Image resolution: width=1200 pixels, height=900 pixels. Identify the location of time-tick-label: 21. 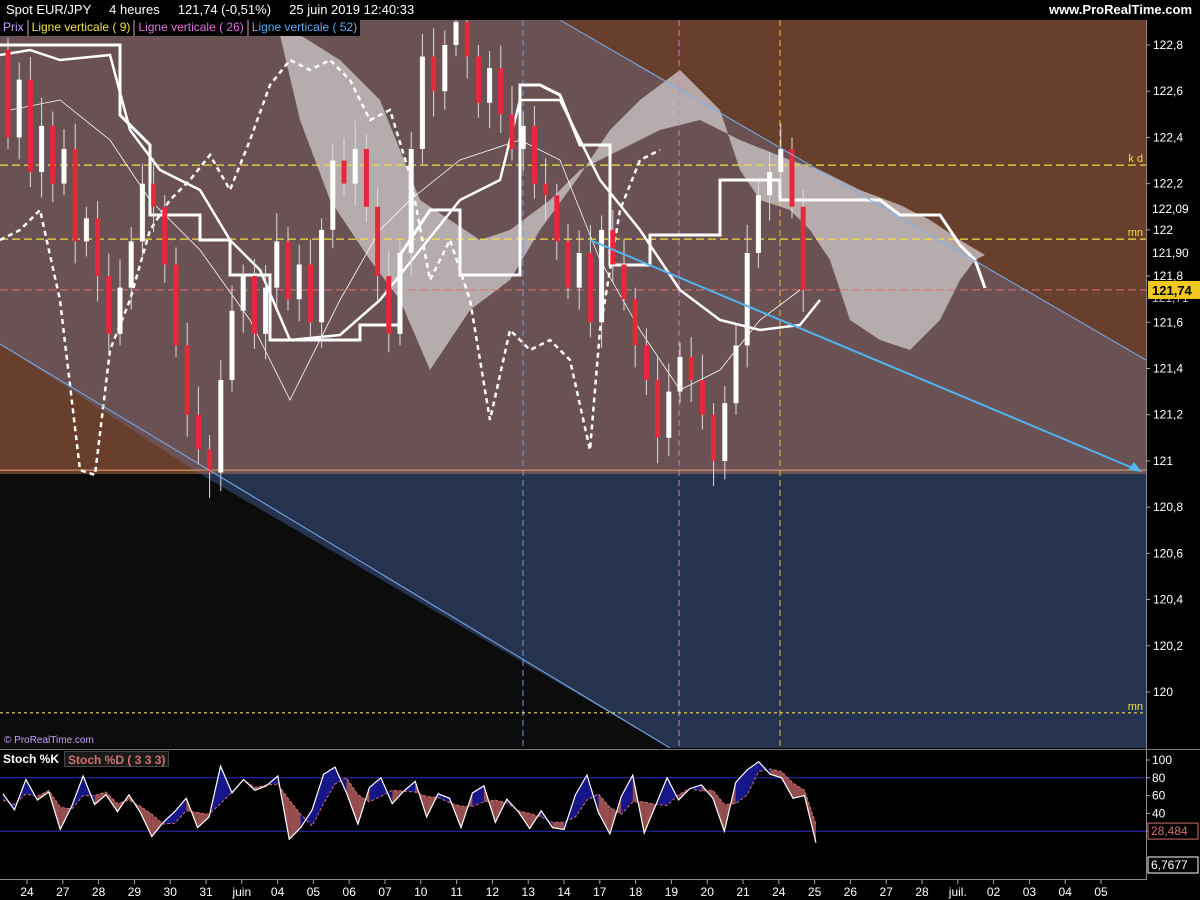
(743, 892).